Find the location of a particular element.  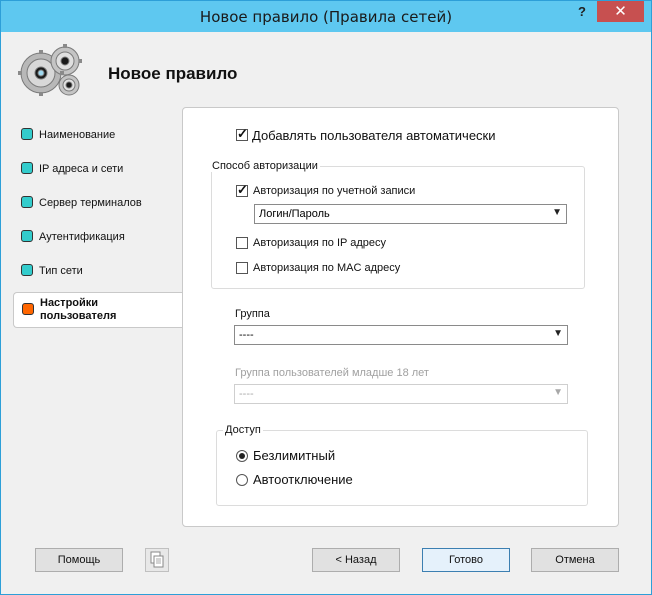

auth-ip-label: Авторизация по IP адресу is located at coordinates (320, 243).